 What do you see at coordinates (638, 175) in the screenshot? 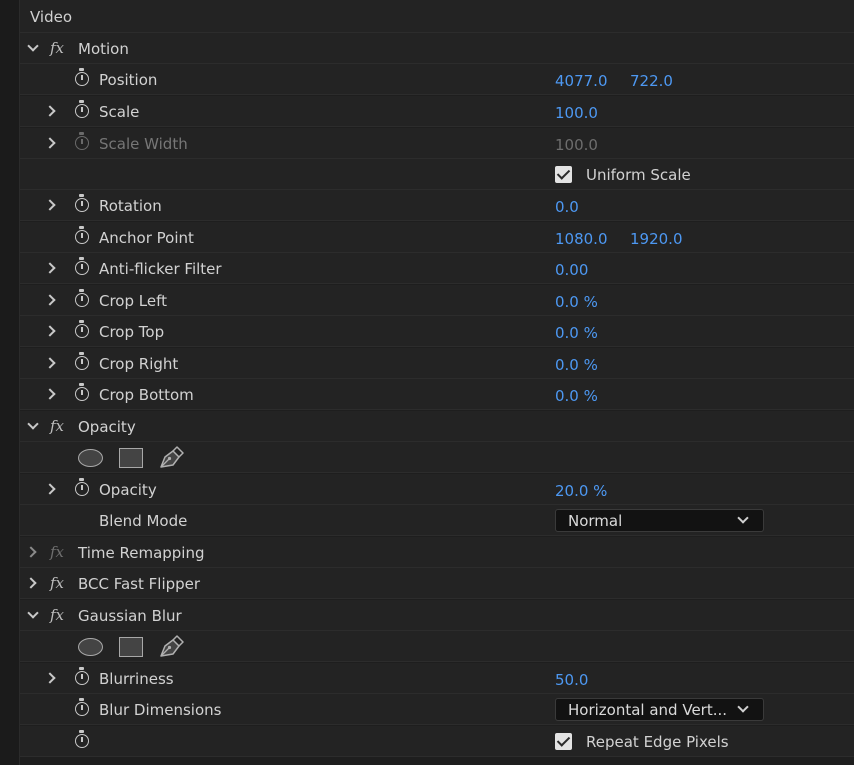
I see `checkbox-label: Uniform Scale` at bounding box center [638, 175].